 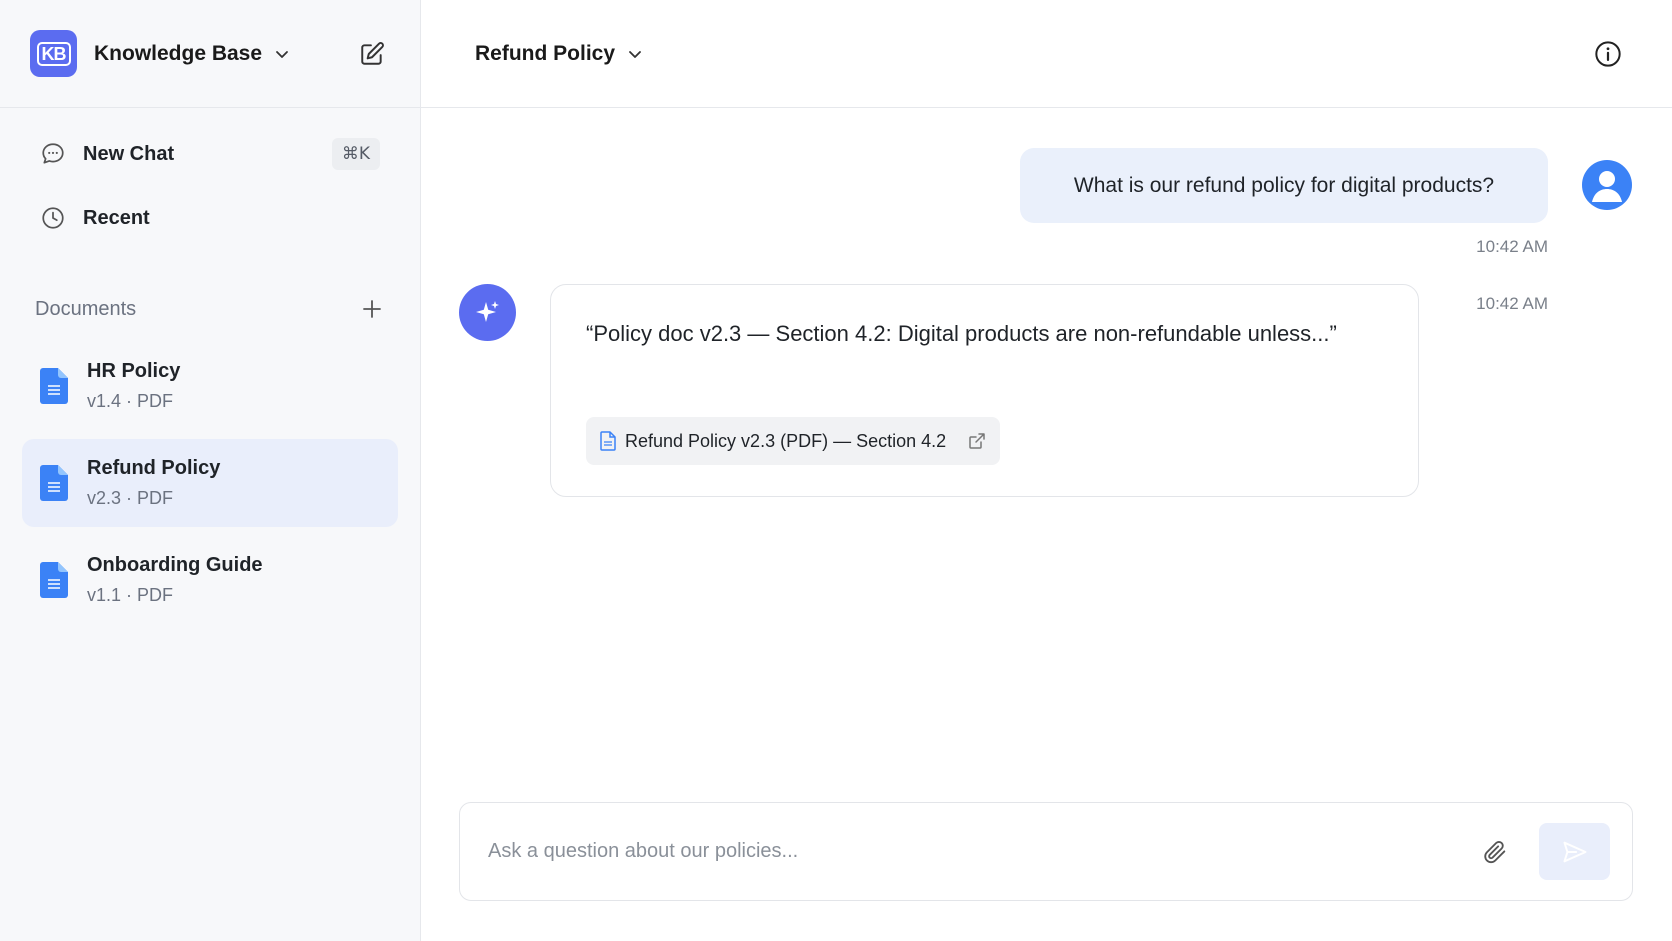 I want to click on sidebar-nav: New Chat ⌘K Recent, so click(x=210, y=179).